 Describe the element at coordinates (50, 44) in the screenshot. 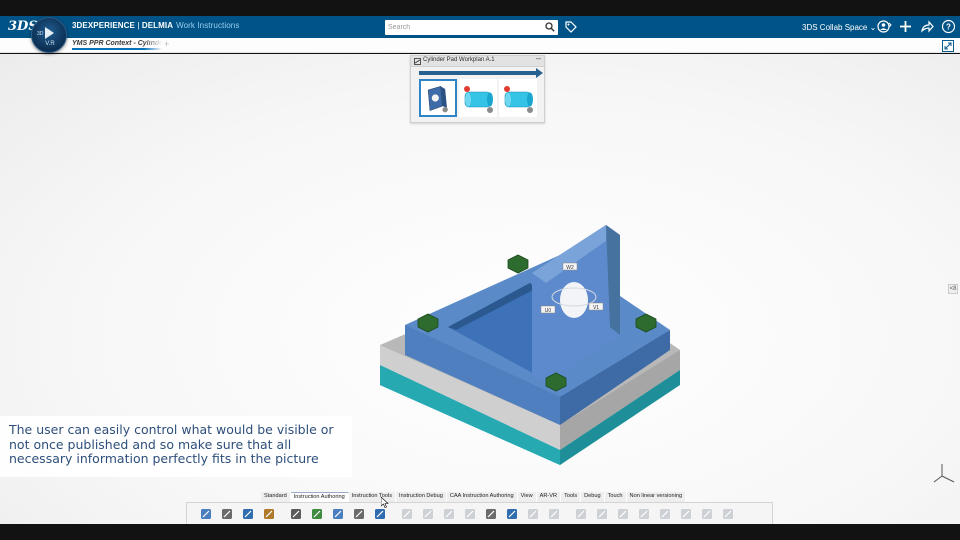

I see `compass-version: V.R` at that location.